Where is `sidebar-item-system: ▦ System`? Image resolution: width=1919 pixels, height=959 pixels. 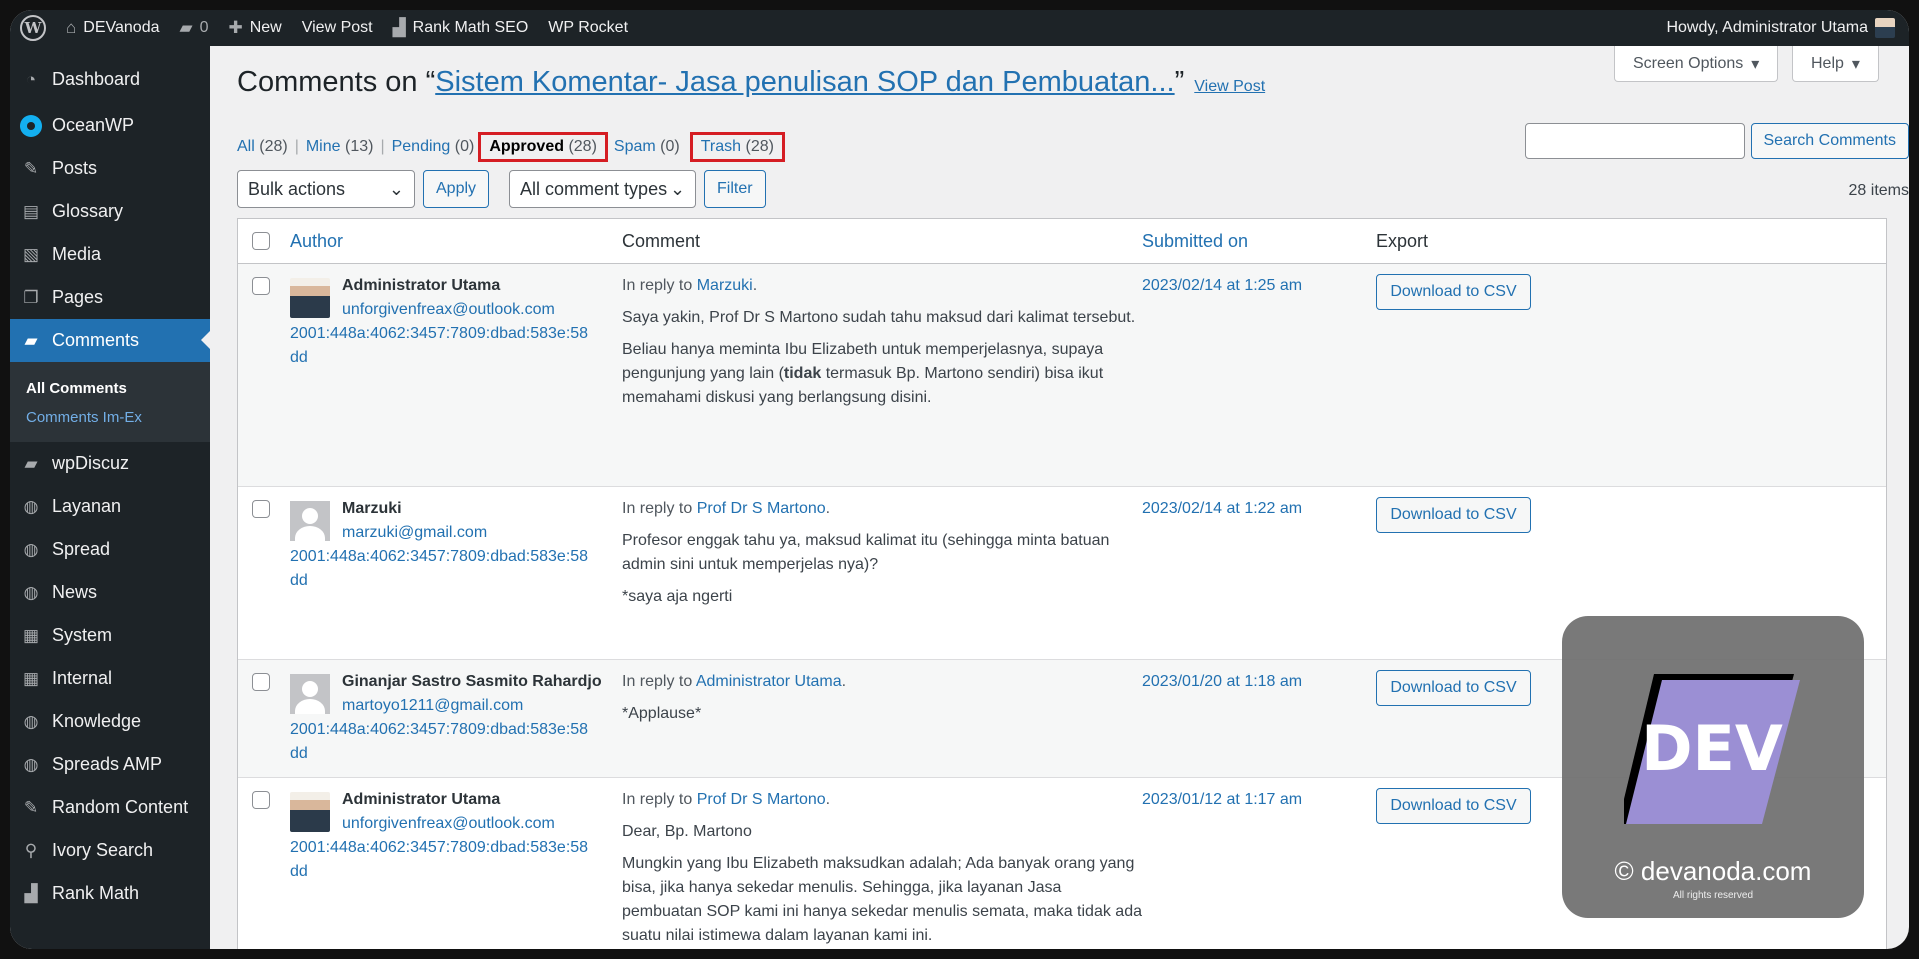 sidebar-item-system: ▦ System is located at coordinates (110, 635).